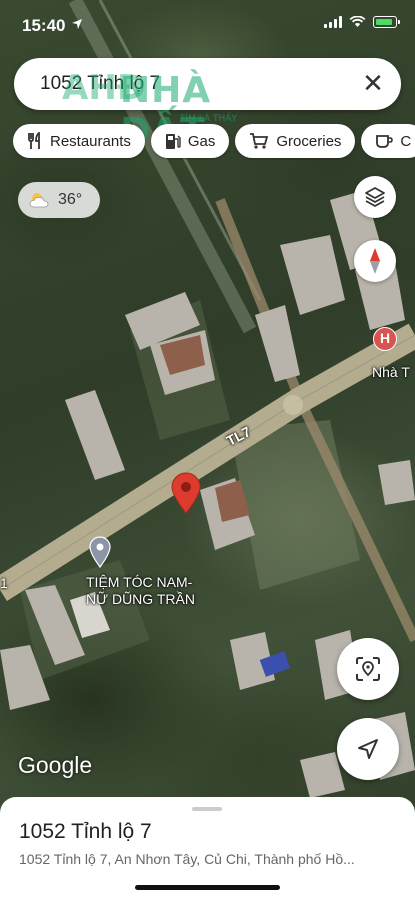  I want to click on location-arrow-icon, so click(77, 25).